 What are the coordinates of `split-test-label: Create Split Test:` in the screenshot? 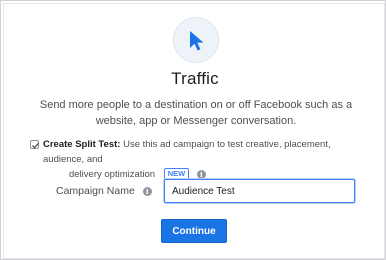 It's located at (82, 144).